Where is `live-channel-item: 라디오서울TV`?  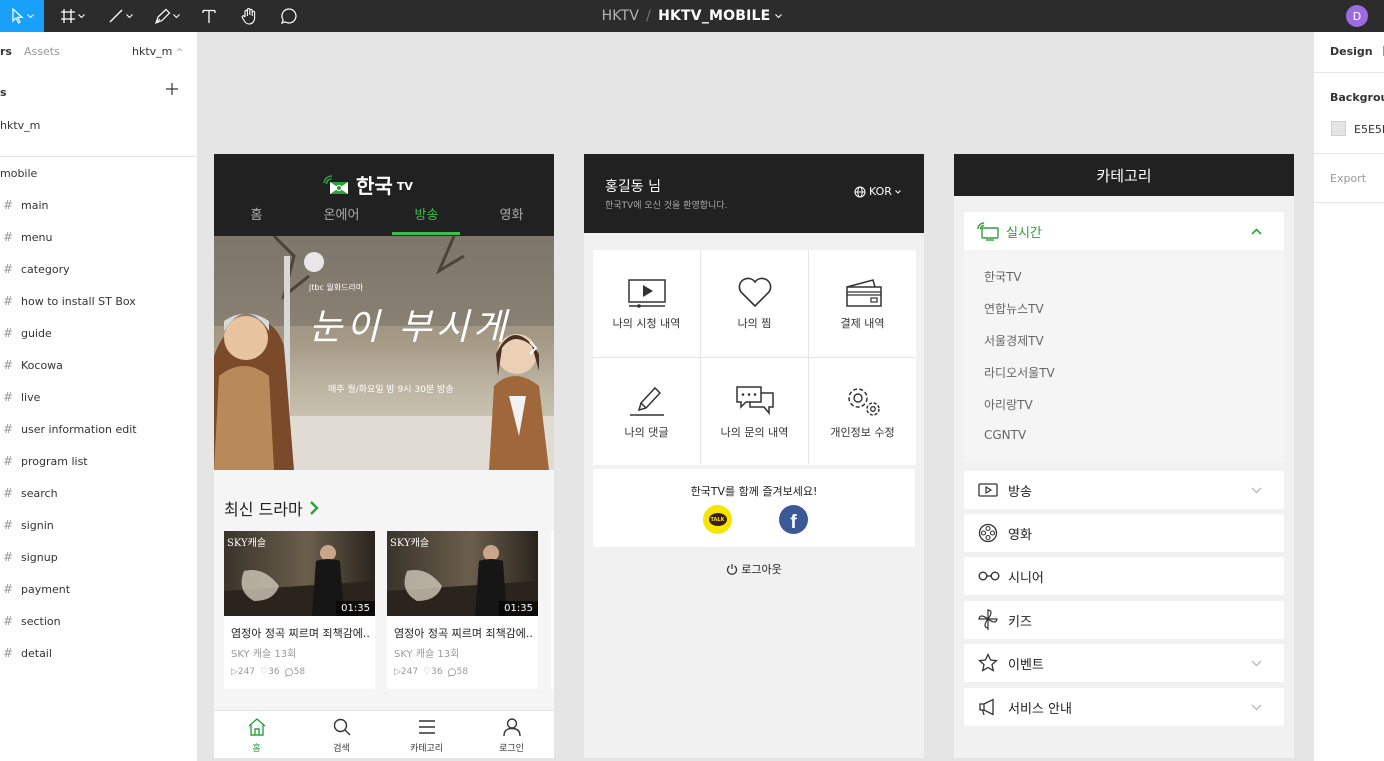 live-channel-item: 라디오서울TV is located at coordinates (1019, 372).